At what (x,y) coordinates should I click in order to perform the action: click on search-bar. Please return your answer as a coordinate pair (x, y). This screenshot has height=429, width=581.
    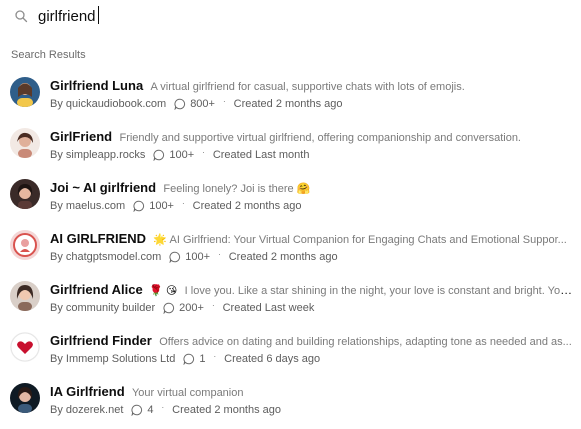
    Looking at the image, I should click on (290, 17).